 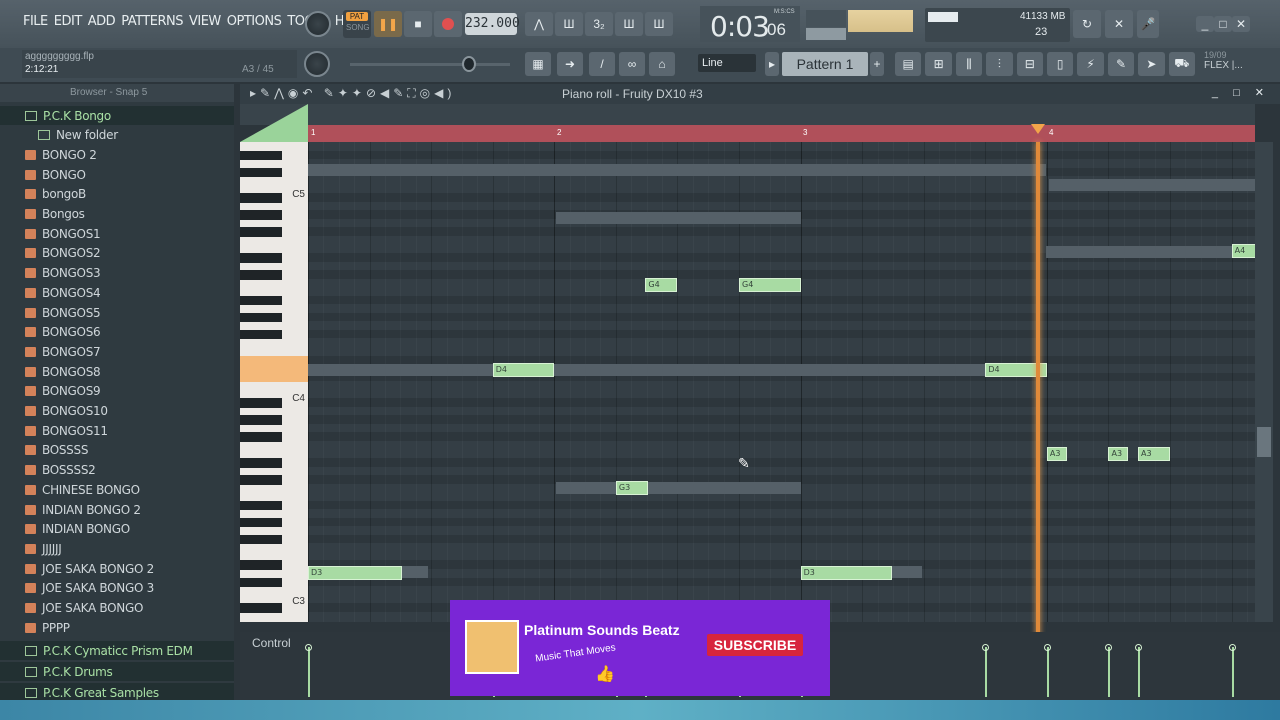 What do you see at coordinates (523, 370) in the screenshot?
I see `note: D4` at bounding box center [523, 370].